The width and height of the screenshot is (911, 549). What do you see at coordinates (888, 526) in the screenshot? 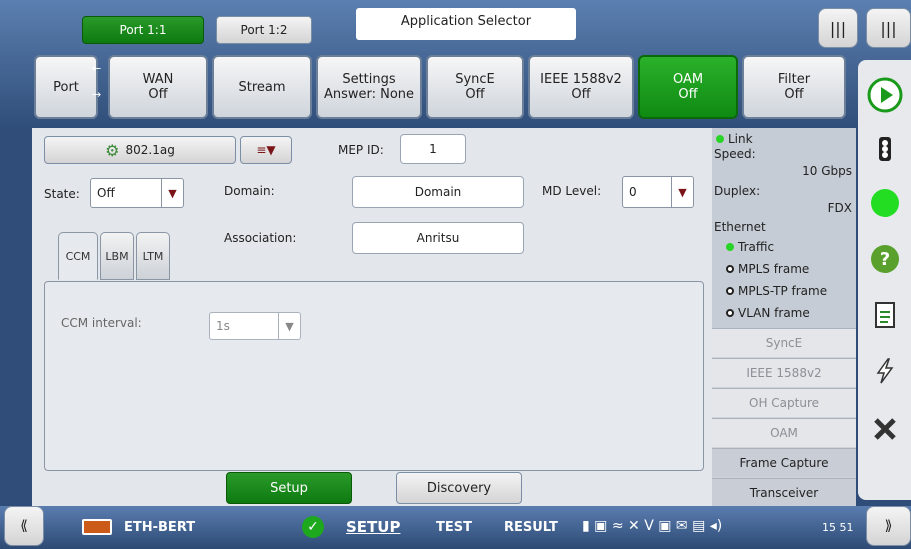
I see `right-expand-icon: ⟫` at bounding box center [888, 526].